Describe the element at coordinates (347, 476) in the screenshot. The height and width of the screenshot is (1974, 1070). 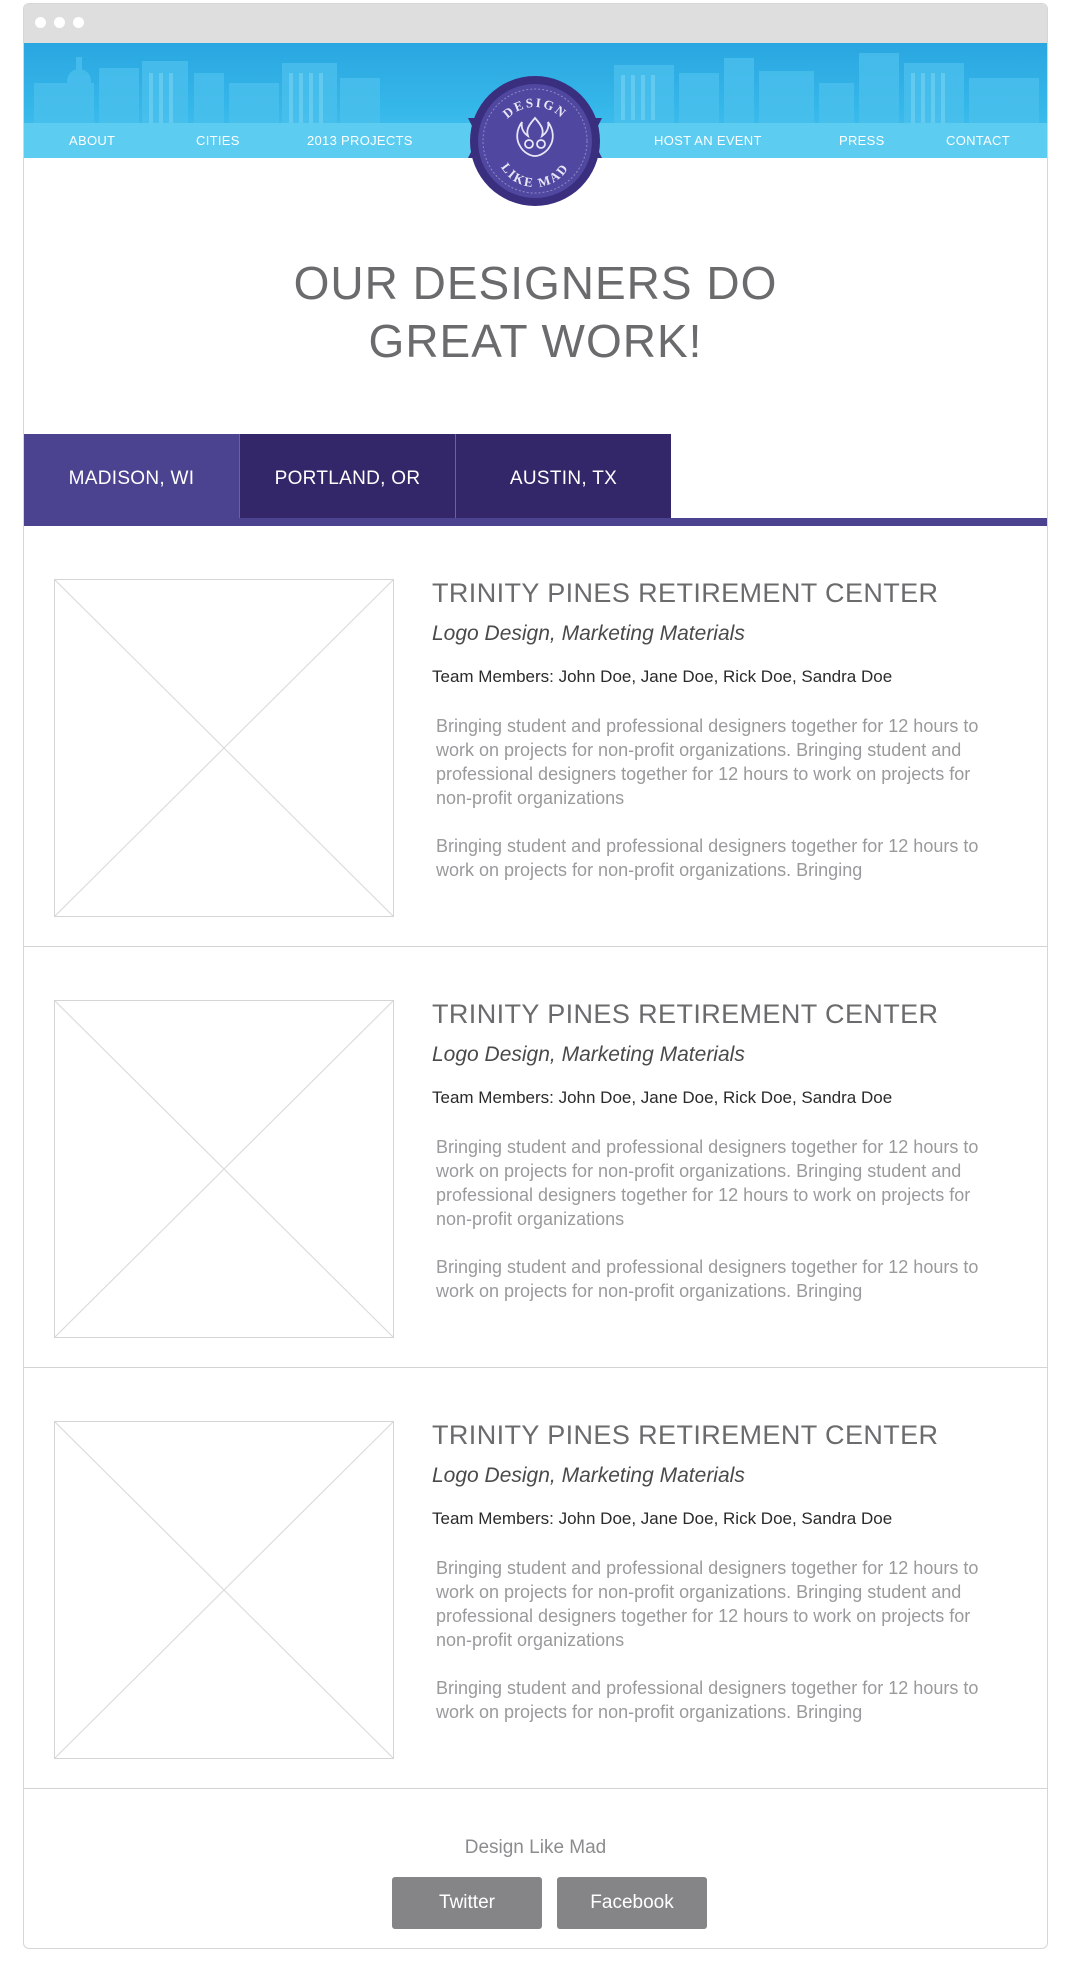
I see `tab-portland: PORTLAND, OR` at that location.